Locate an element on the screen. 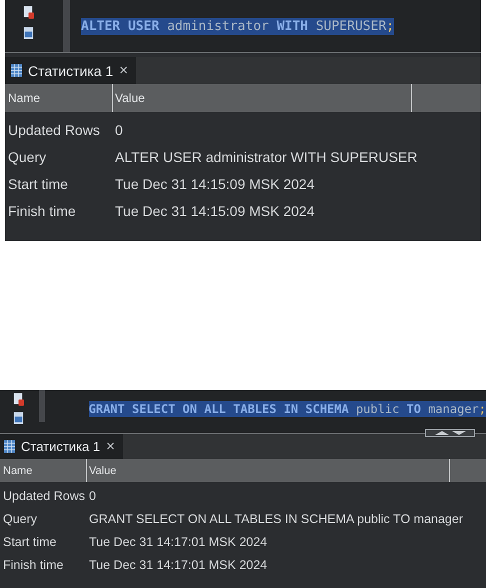 This screenshot has width=486, height=588. table-cell: GRANT SELECT ON ALL TABLES IN SCHEMA public TO manager is located at coordinates (276, 519).